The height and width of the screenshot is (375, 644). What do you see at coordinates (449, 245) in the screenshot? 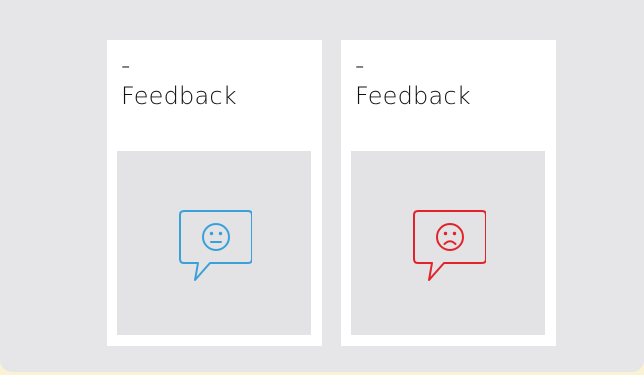
I see `negative-feedback-icon` at bounding box center [449, 245].